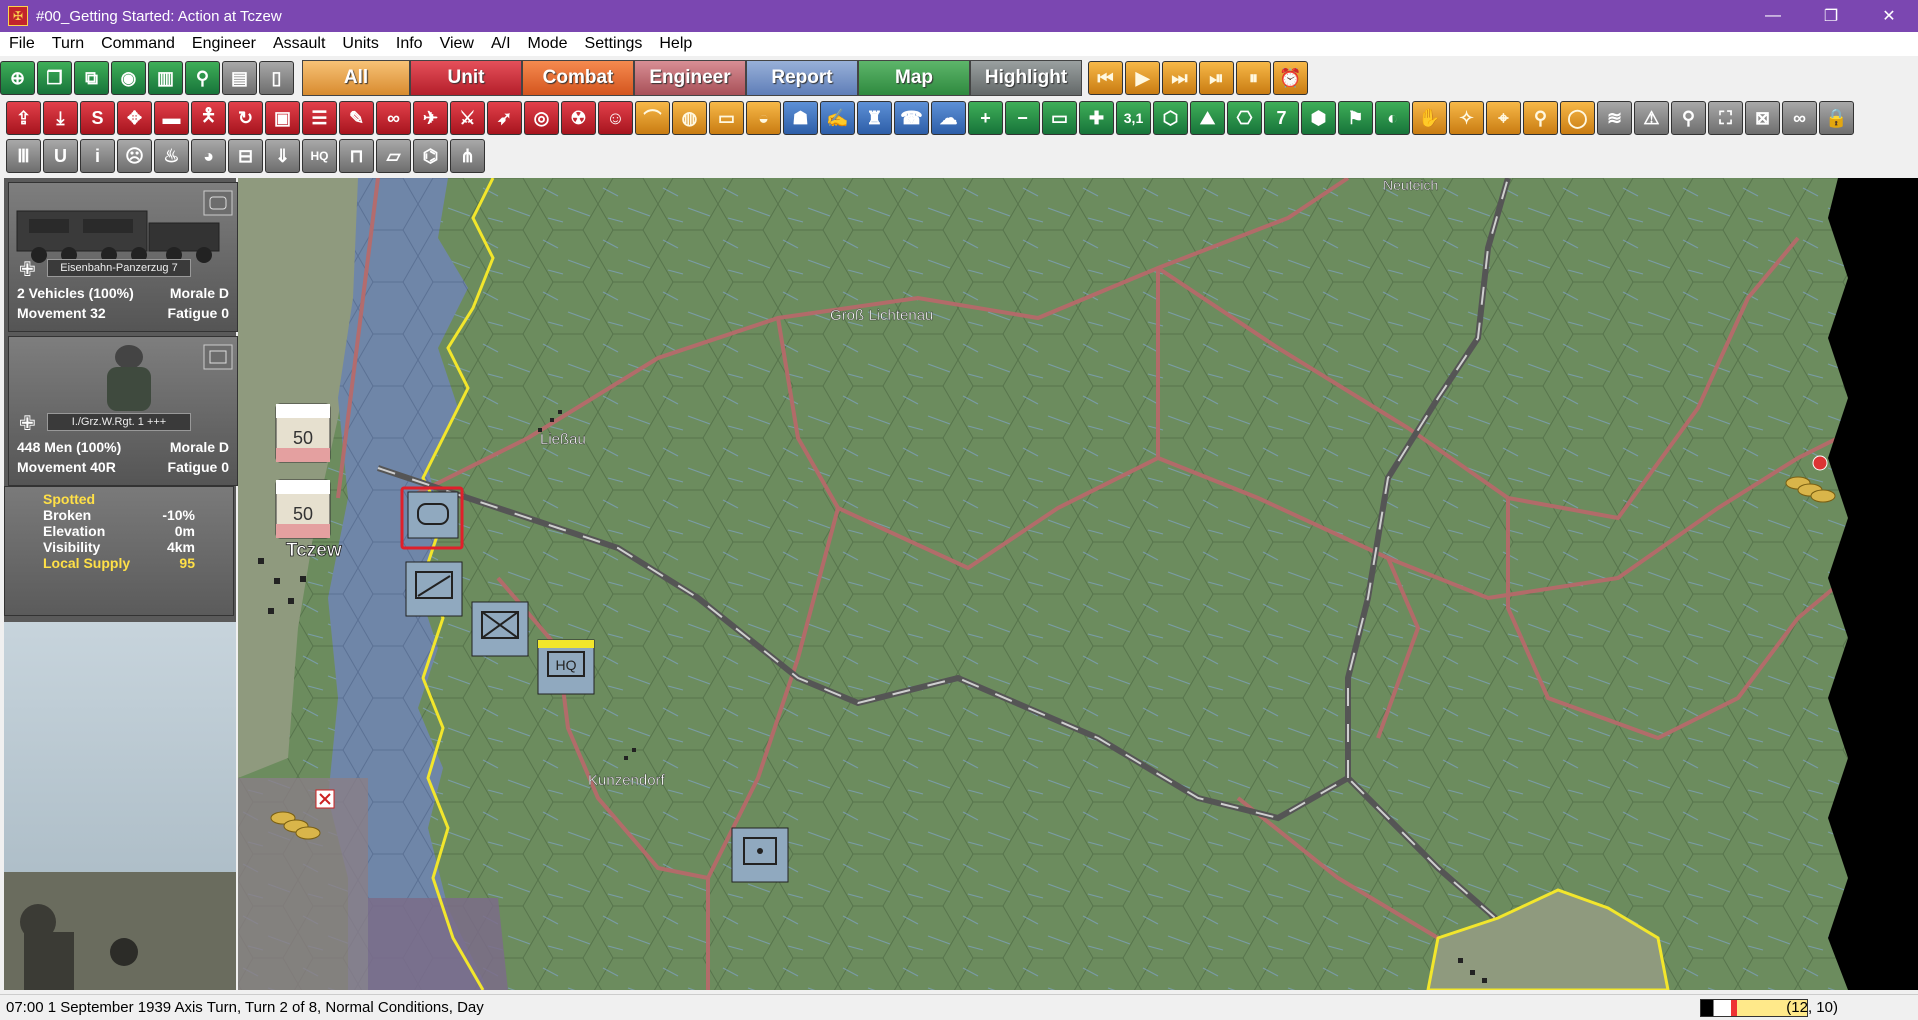 The image size is (1918, 1020). What do you see at coordinates (208, 118) in the screenshot?
I see `soldier-icon: 🯅` at bounding box center [208, 118].